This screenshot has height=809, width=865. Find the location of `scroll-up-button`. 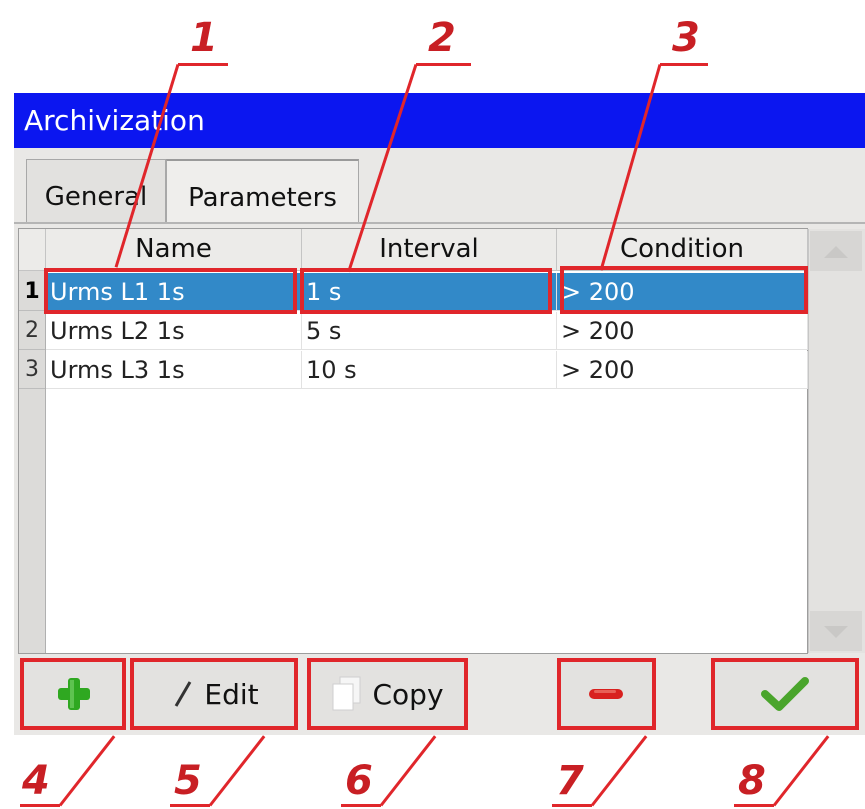

scroll-up-button is located at coordinates (836, 251).